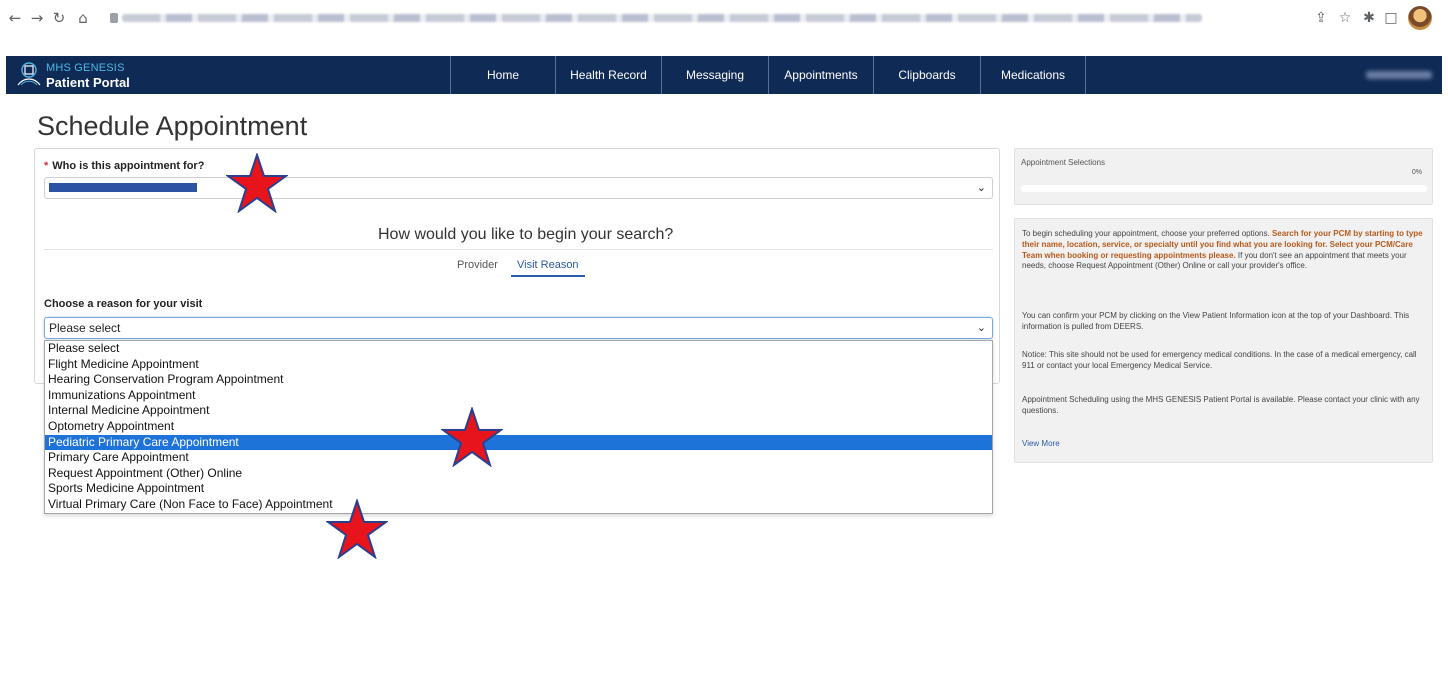 Image resolution: width=1448 pixels, height=677 pixels. I want to click on redacted-user-name, so click(1399, 75).